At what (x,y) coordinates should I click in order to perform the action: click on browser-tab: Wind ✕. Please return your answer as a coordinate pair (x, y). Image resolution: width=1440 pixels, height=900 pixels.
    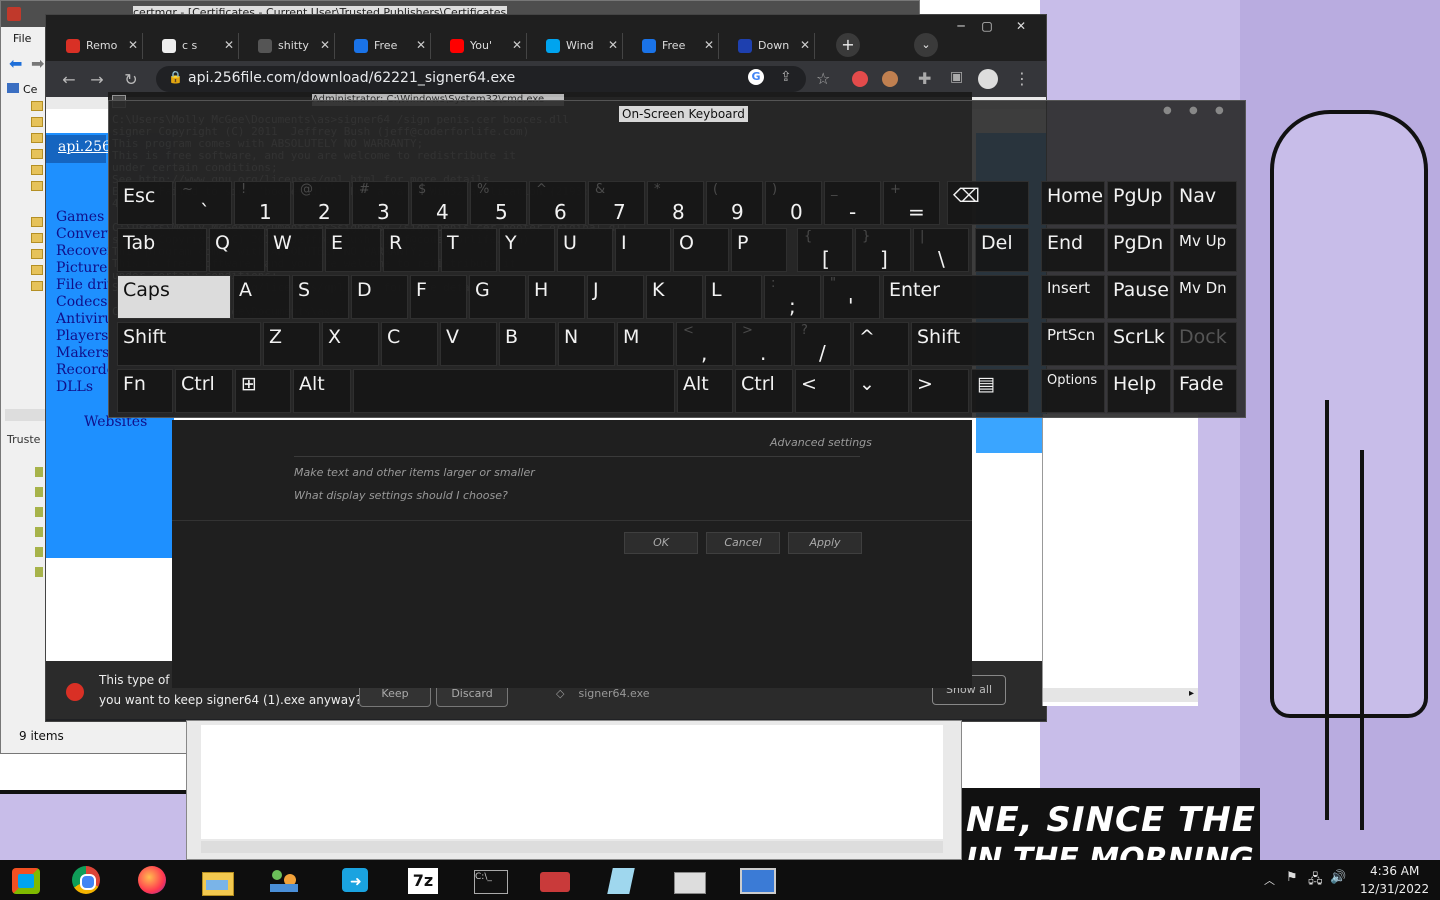
    Looking at the image, I should click on (580, 46).